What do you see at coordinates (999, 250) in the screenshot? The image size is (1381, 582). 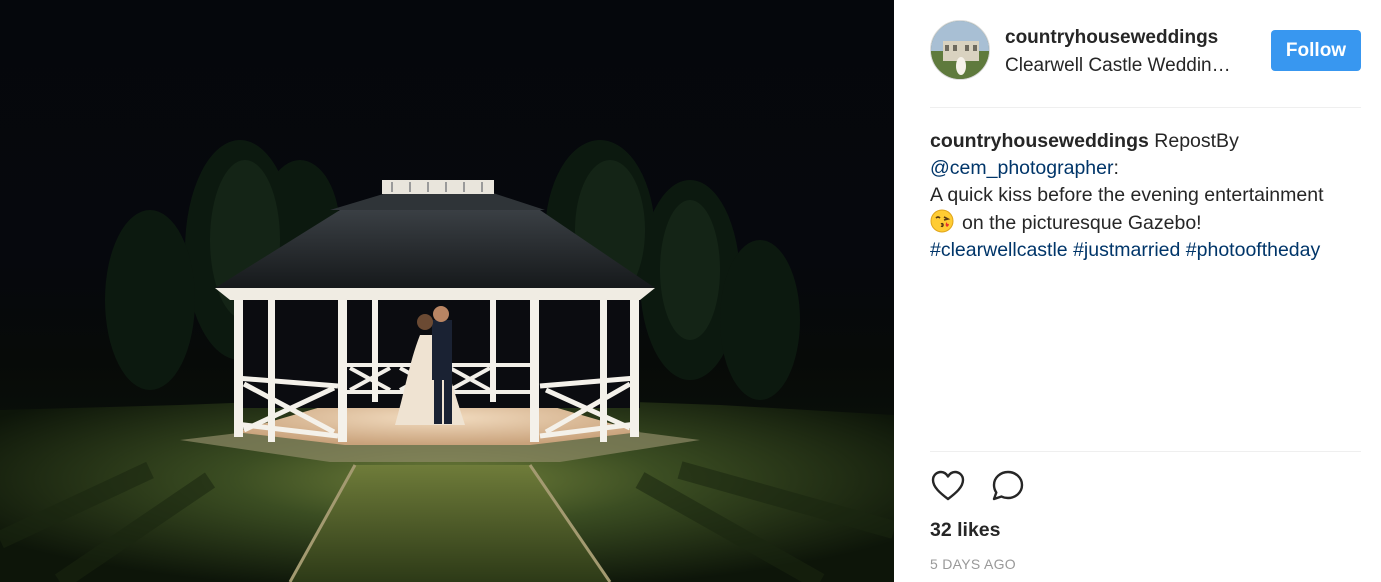 I see `hashtag-link: #clearwellcastle` at bounding box center [999, 250].